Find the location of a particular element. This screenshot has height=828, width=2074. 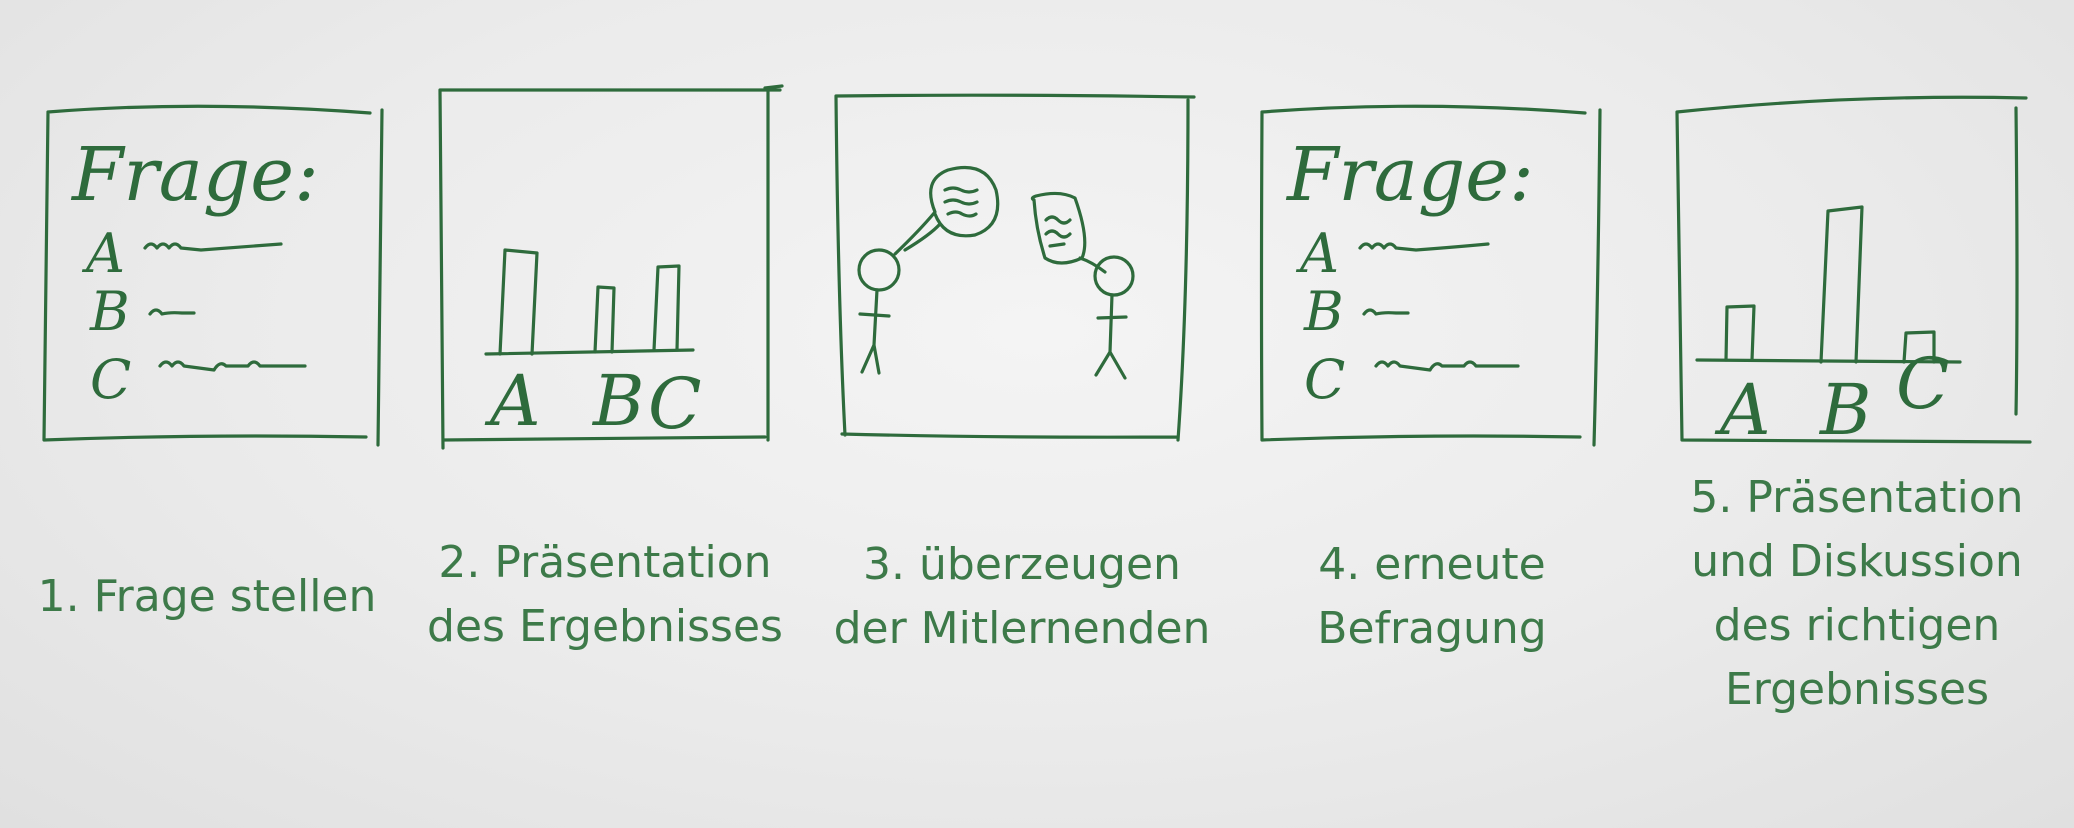

caption-line: Ergebnisses is located at coordinates (1857, 689).